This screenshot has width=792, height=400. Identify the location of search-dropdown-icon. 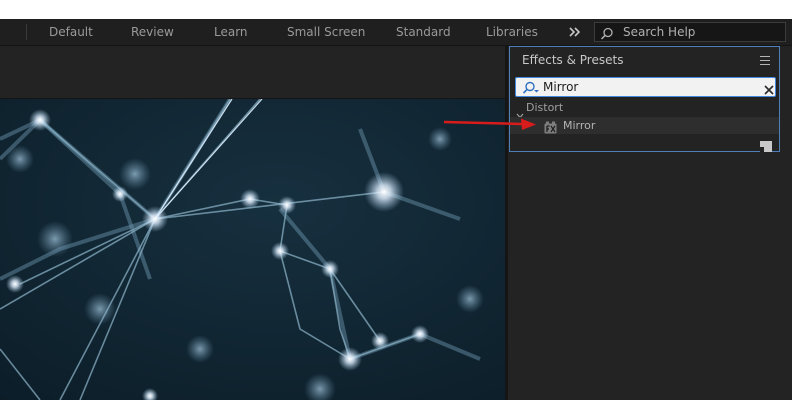
(531, 89).